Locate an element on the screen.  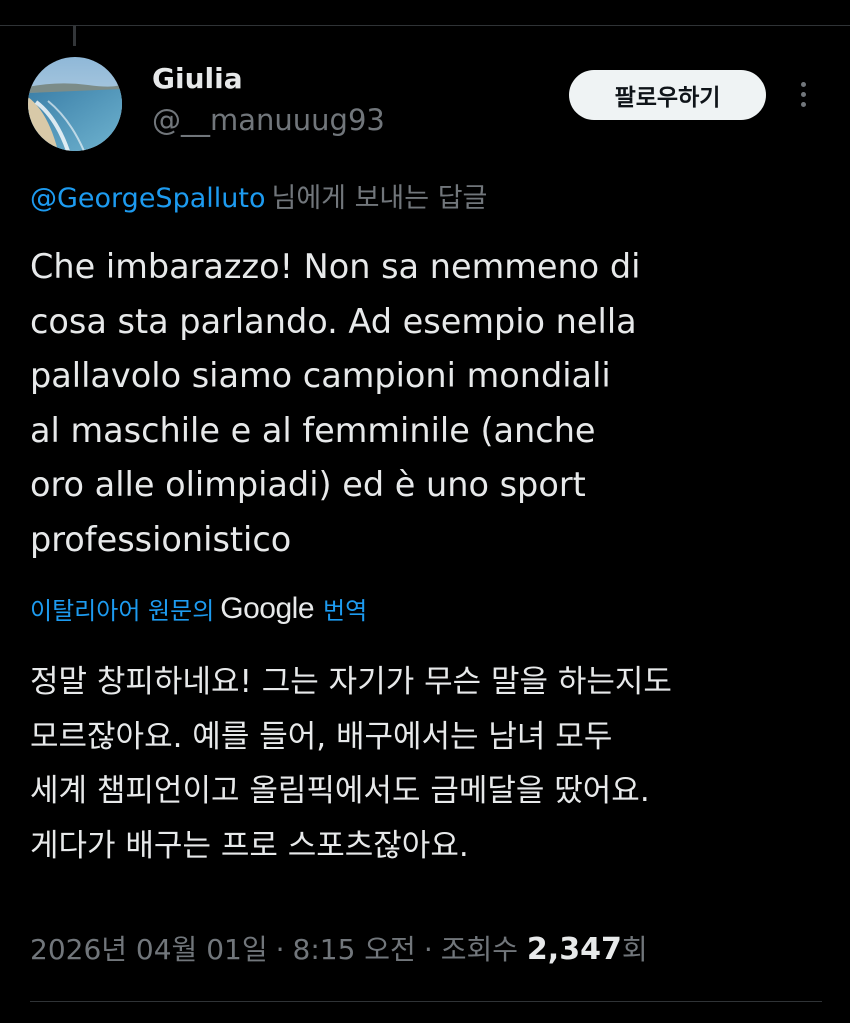
translation-attribution: 이탈리아어 원문의 Google 번역 is located at coordinates (198, 608).